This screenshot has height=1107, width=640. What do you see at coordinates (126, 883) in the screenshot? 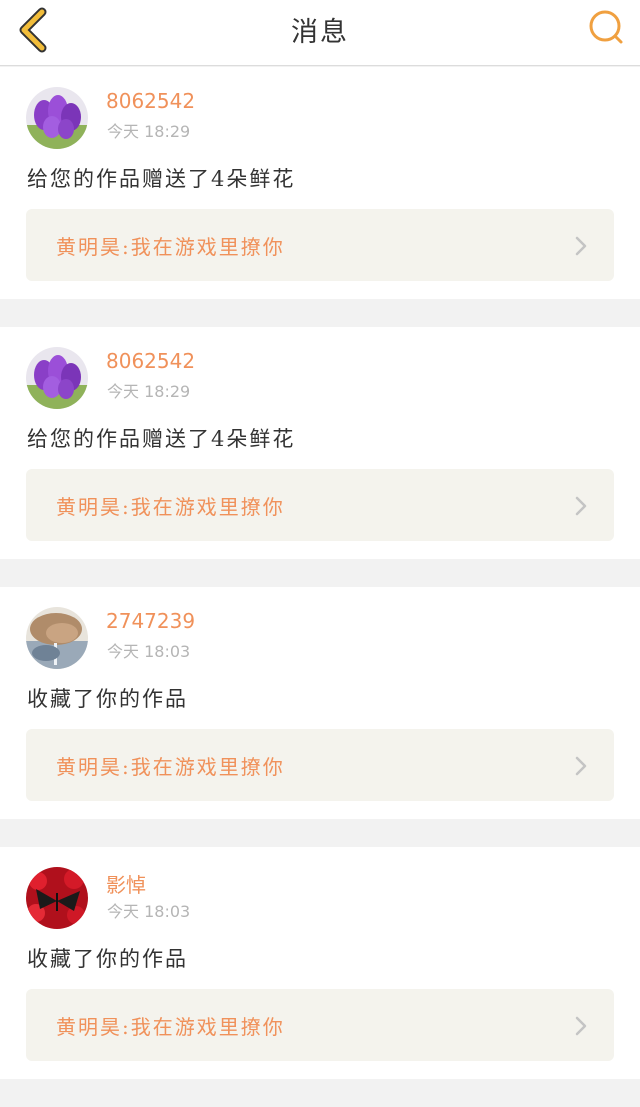
I see `user-name: 影悼` at bounding box center [126, 883].